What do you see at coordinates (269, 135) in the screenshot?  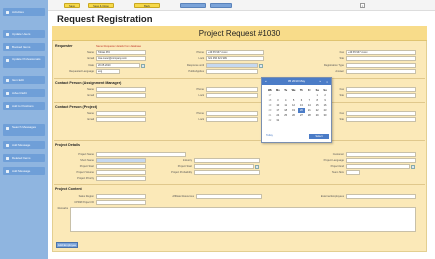 I see `today-link: Today` at bounding box center [269, 135].